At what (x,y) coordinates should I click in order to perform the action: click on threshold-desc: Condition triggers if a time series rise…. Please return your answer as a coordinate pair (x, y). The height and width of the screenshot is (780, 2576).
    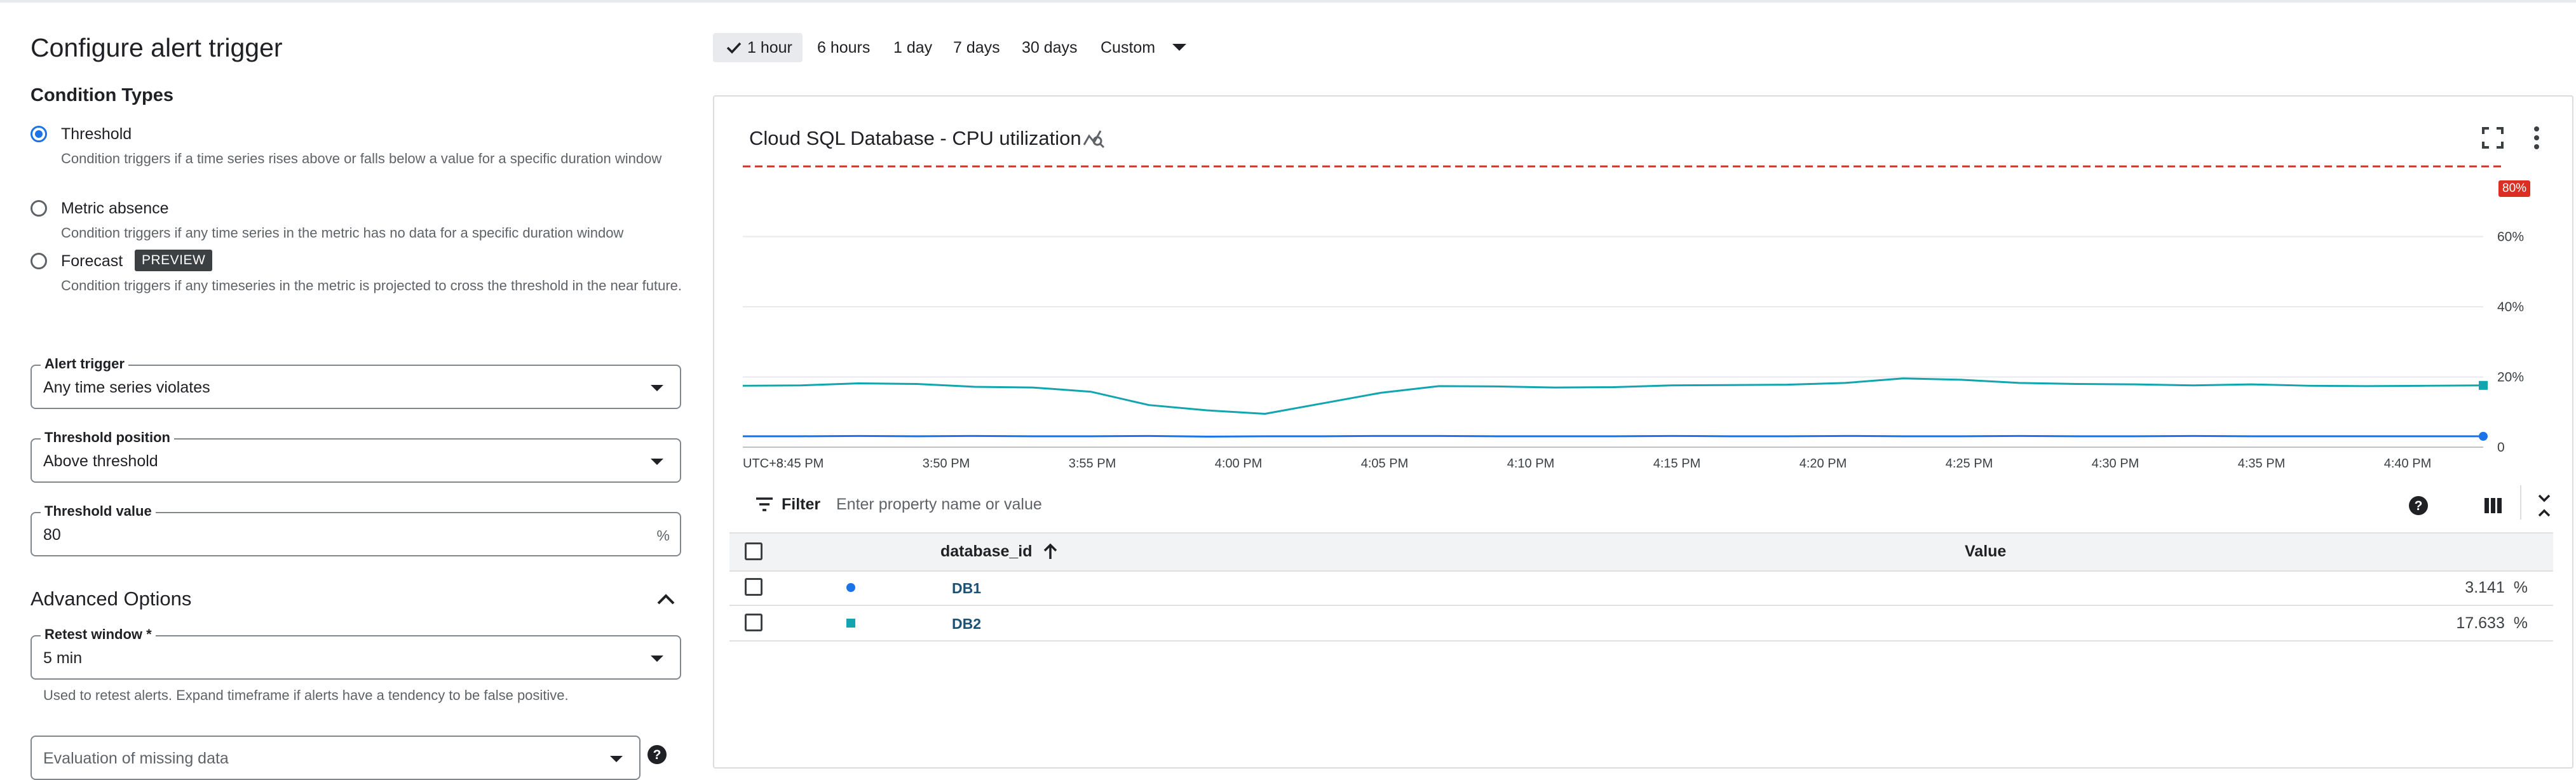
    Looking at the image, I should click on (361, 158).